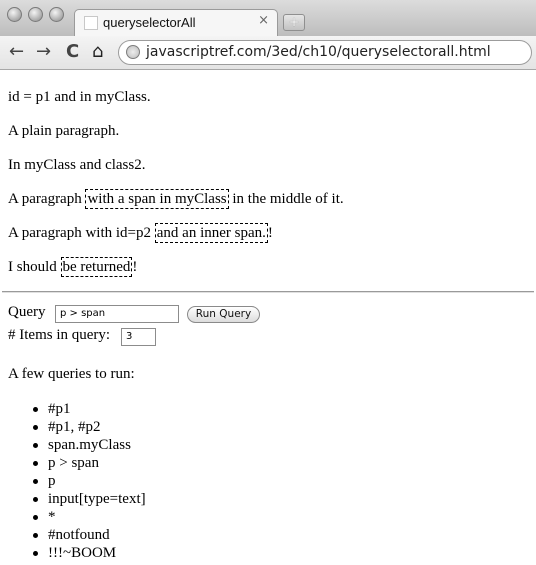 Image resolution: width=536 pixels, height=565 pixels. Describe the element at coordinates (286, 199) in the screenshot. I see `paragraph-text: in the middle of it.` at that location.